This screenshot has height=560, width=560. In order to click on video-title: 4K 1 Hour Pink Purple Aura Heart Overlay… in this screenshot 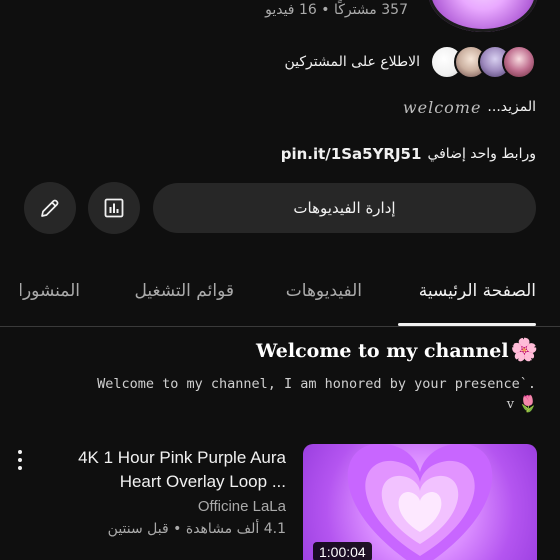, I will do `click(161, 470)`.